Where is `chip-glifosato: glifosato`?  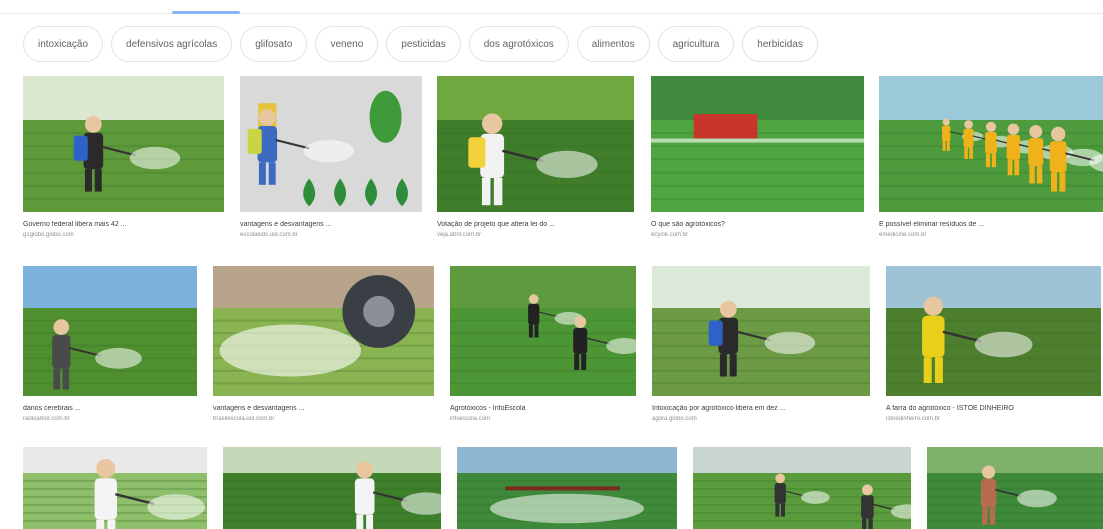 chip-glifosato: glifosato is located at coordinates (274, 44).